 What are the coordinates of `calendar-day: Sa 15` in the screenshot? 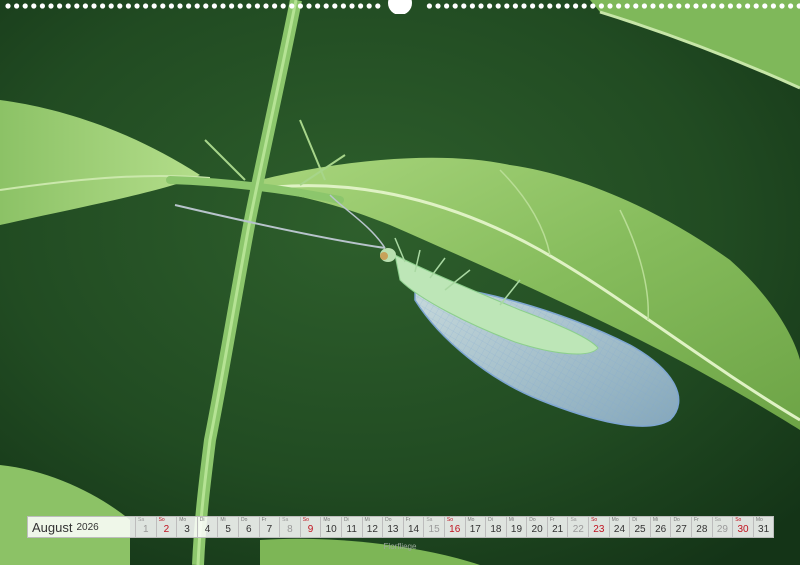 It's located at (434, 527).